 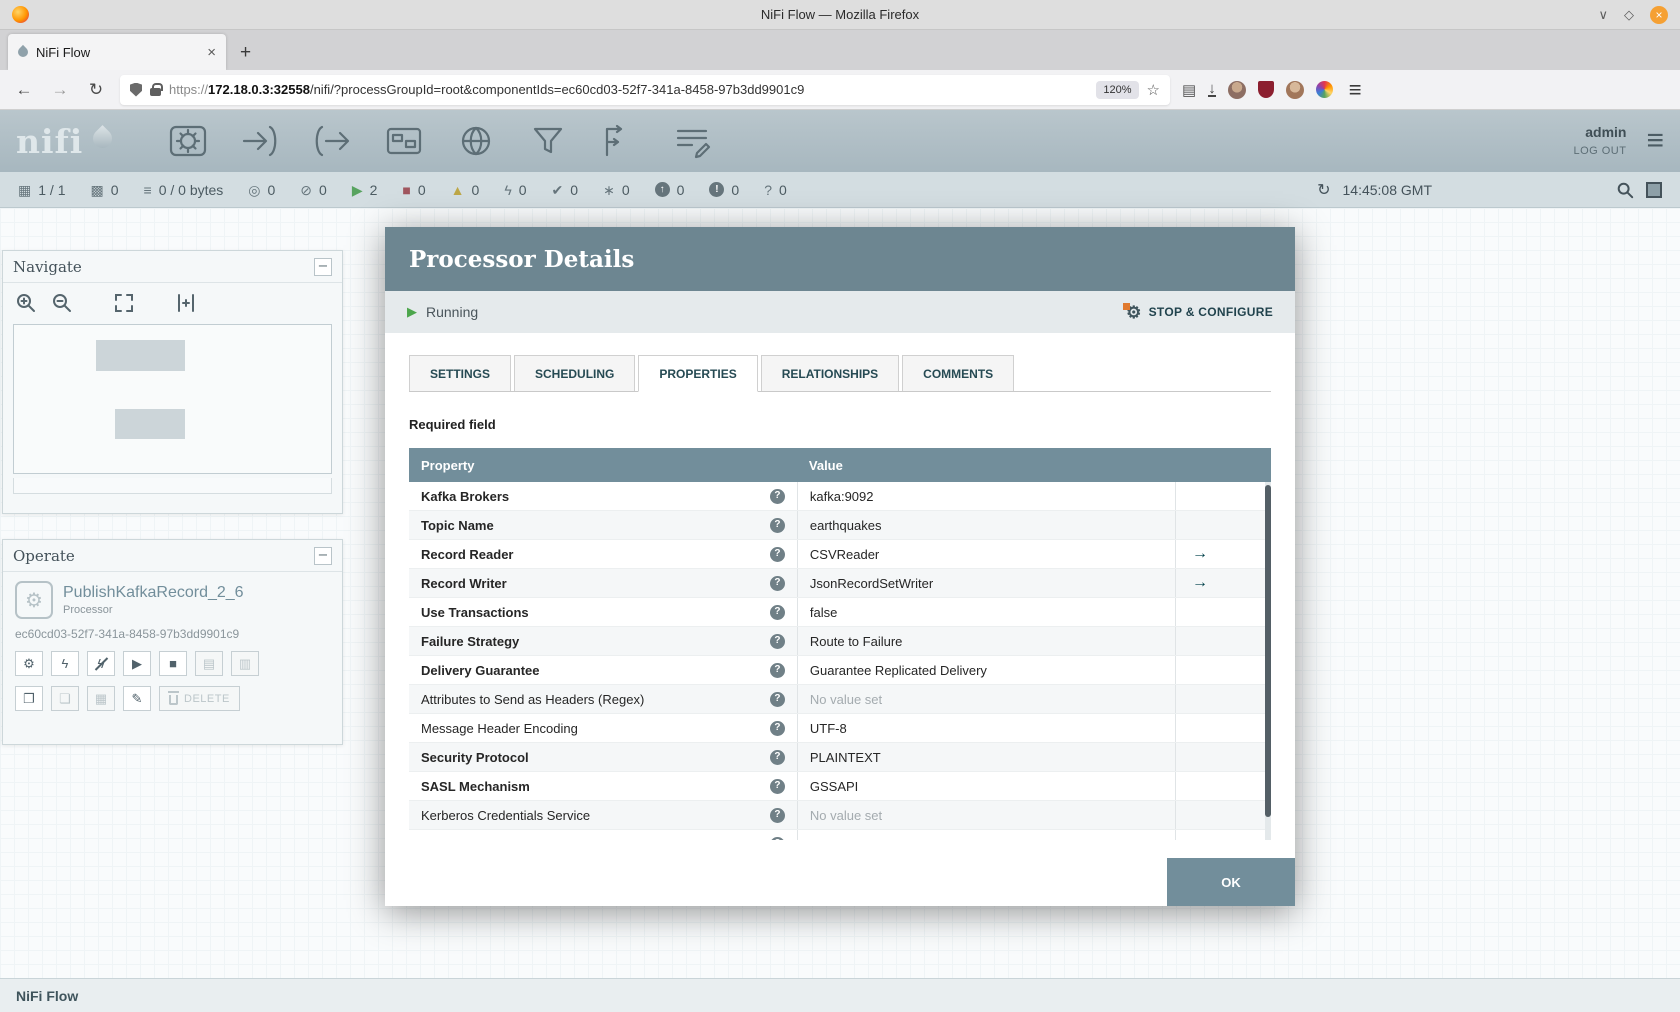 I want to click on logout-link: LOG OUT, so click(x=1599, y=151).